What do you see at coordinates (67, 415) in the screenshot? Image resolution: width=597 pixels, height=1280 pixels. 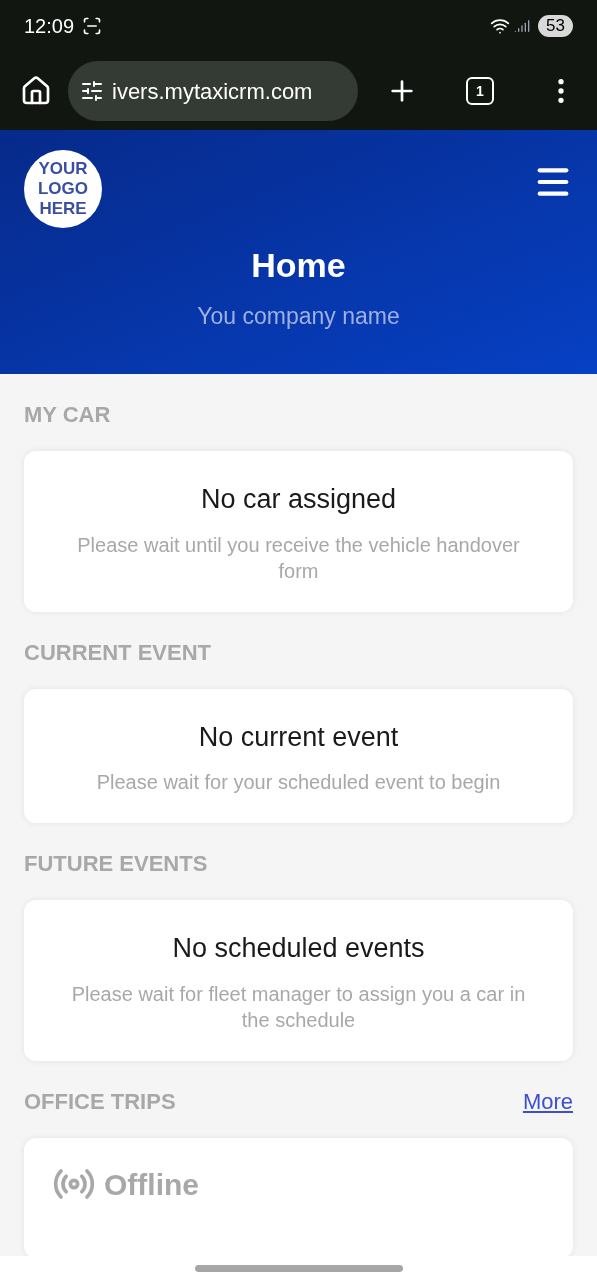 I see `section-title: MY CAR` at bounding box center [67, 415].